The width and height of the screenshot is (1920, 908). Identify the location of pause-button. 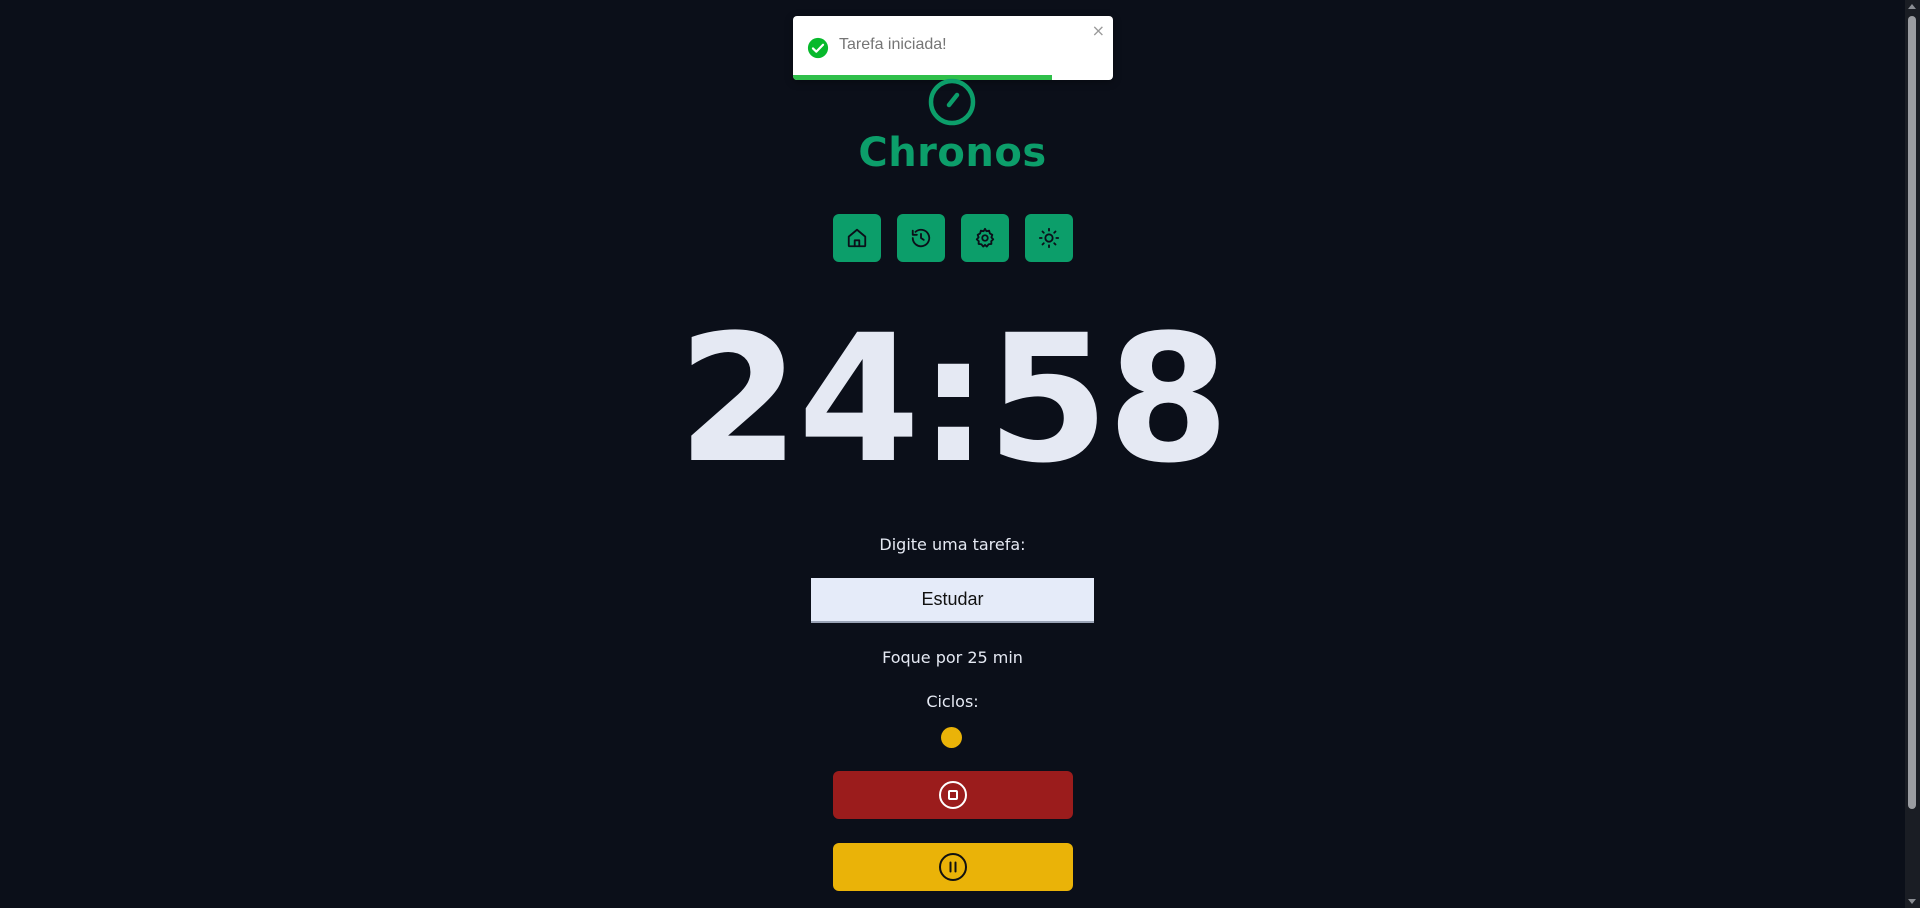
(953, 867).